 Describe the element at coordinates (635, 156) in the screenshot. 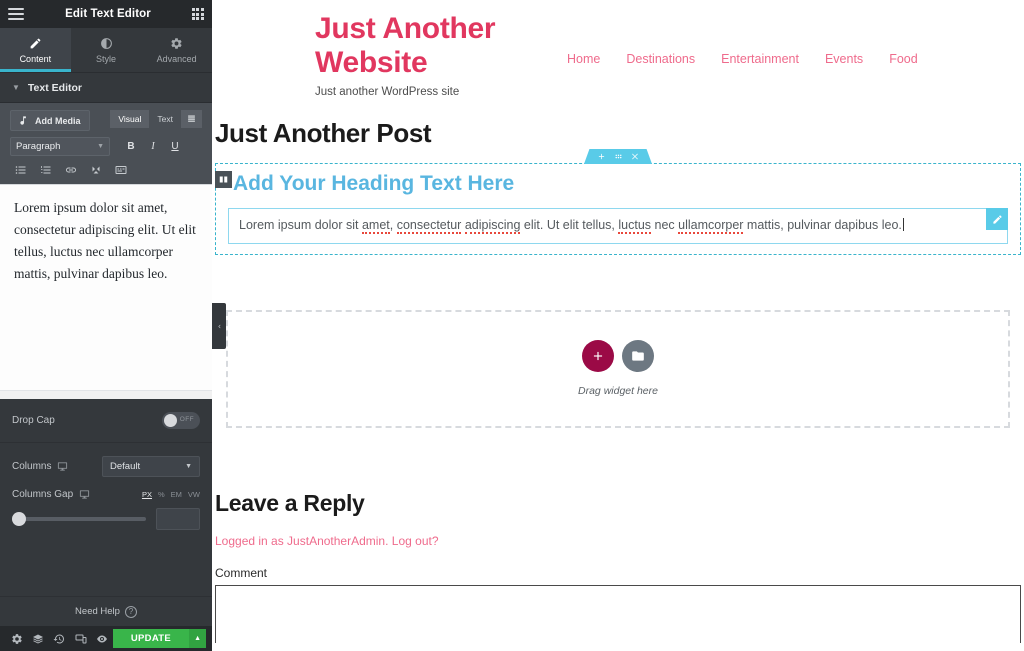

I see `close-icon` at that location.